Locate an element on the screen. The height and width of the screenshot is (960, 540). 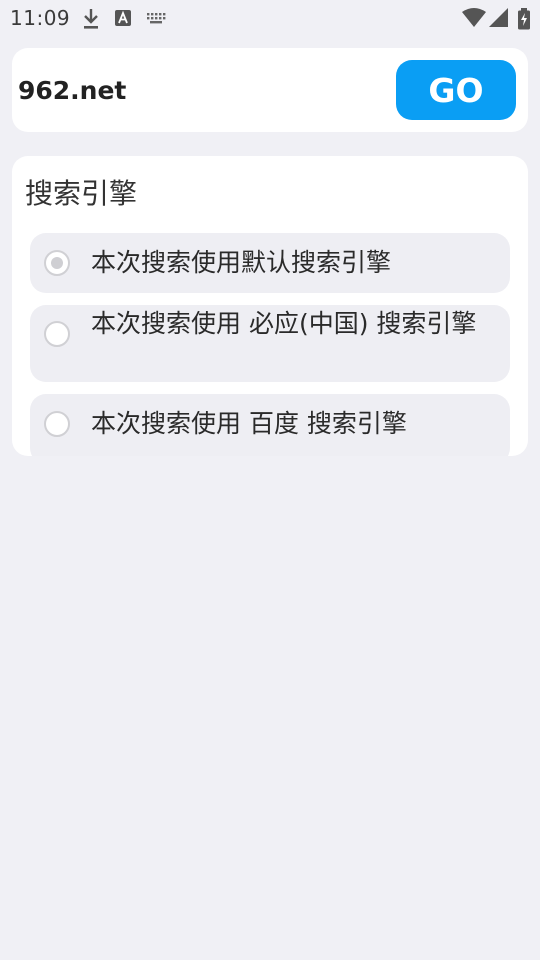
battery-icon is located at coordinates (524, 19).